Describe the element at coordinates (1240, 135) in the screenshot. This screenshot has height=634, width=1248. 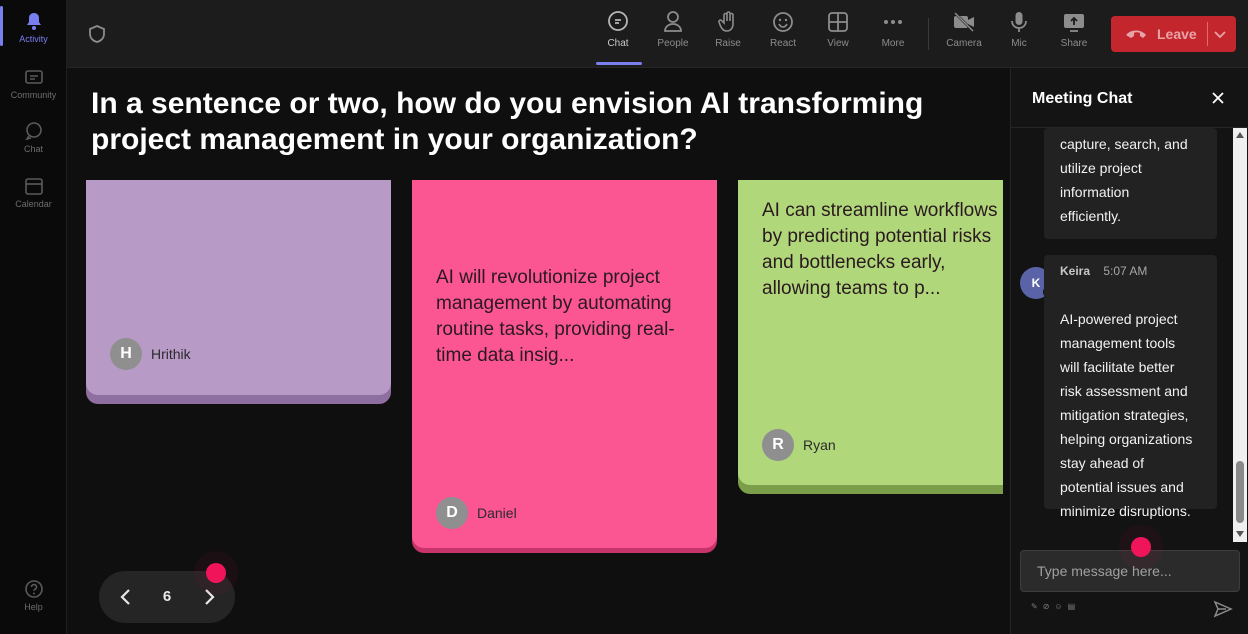
I see `scroll-up-arrow-icon` at that location.